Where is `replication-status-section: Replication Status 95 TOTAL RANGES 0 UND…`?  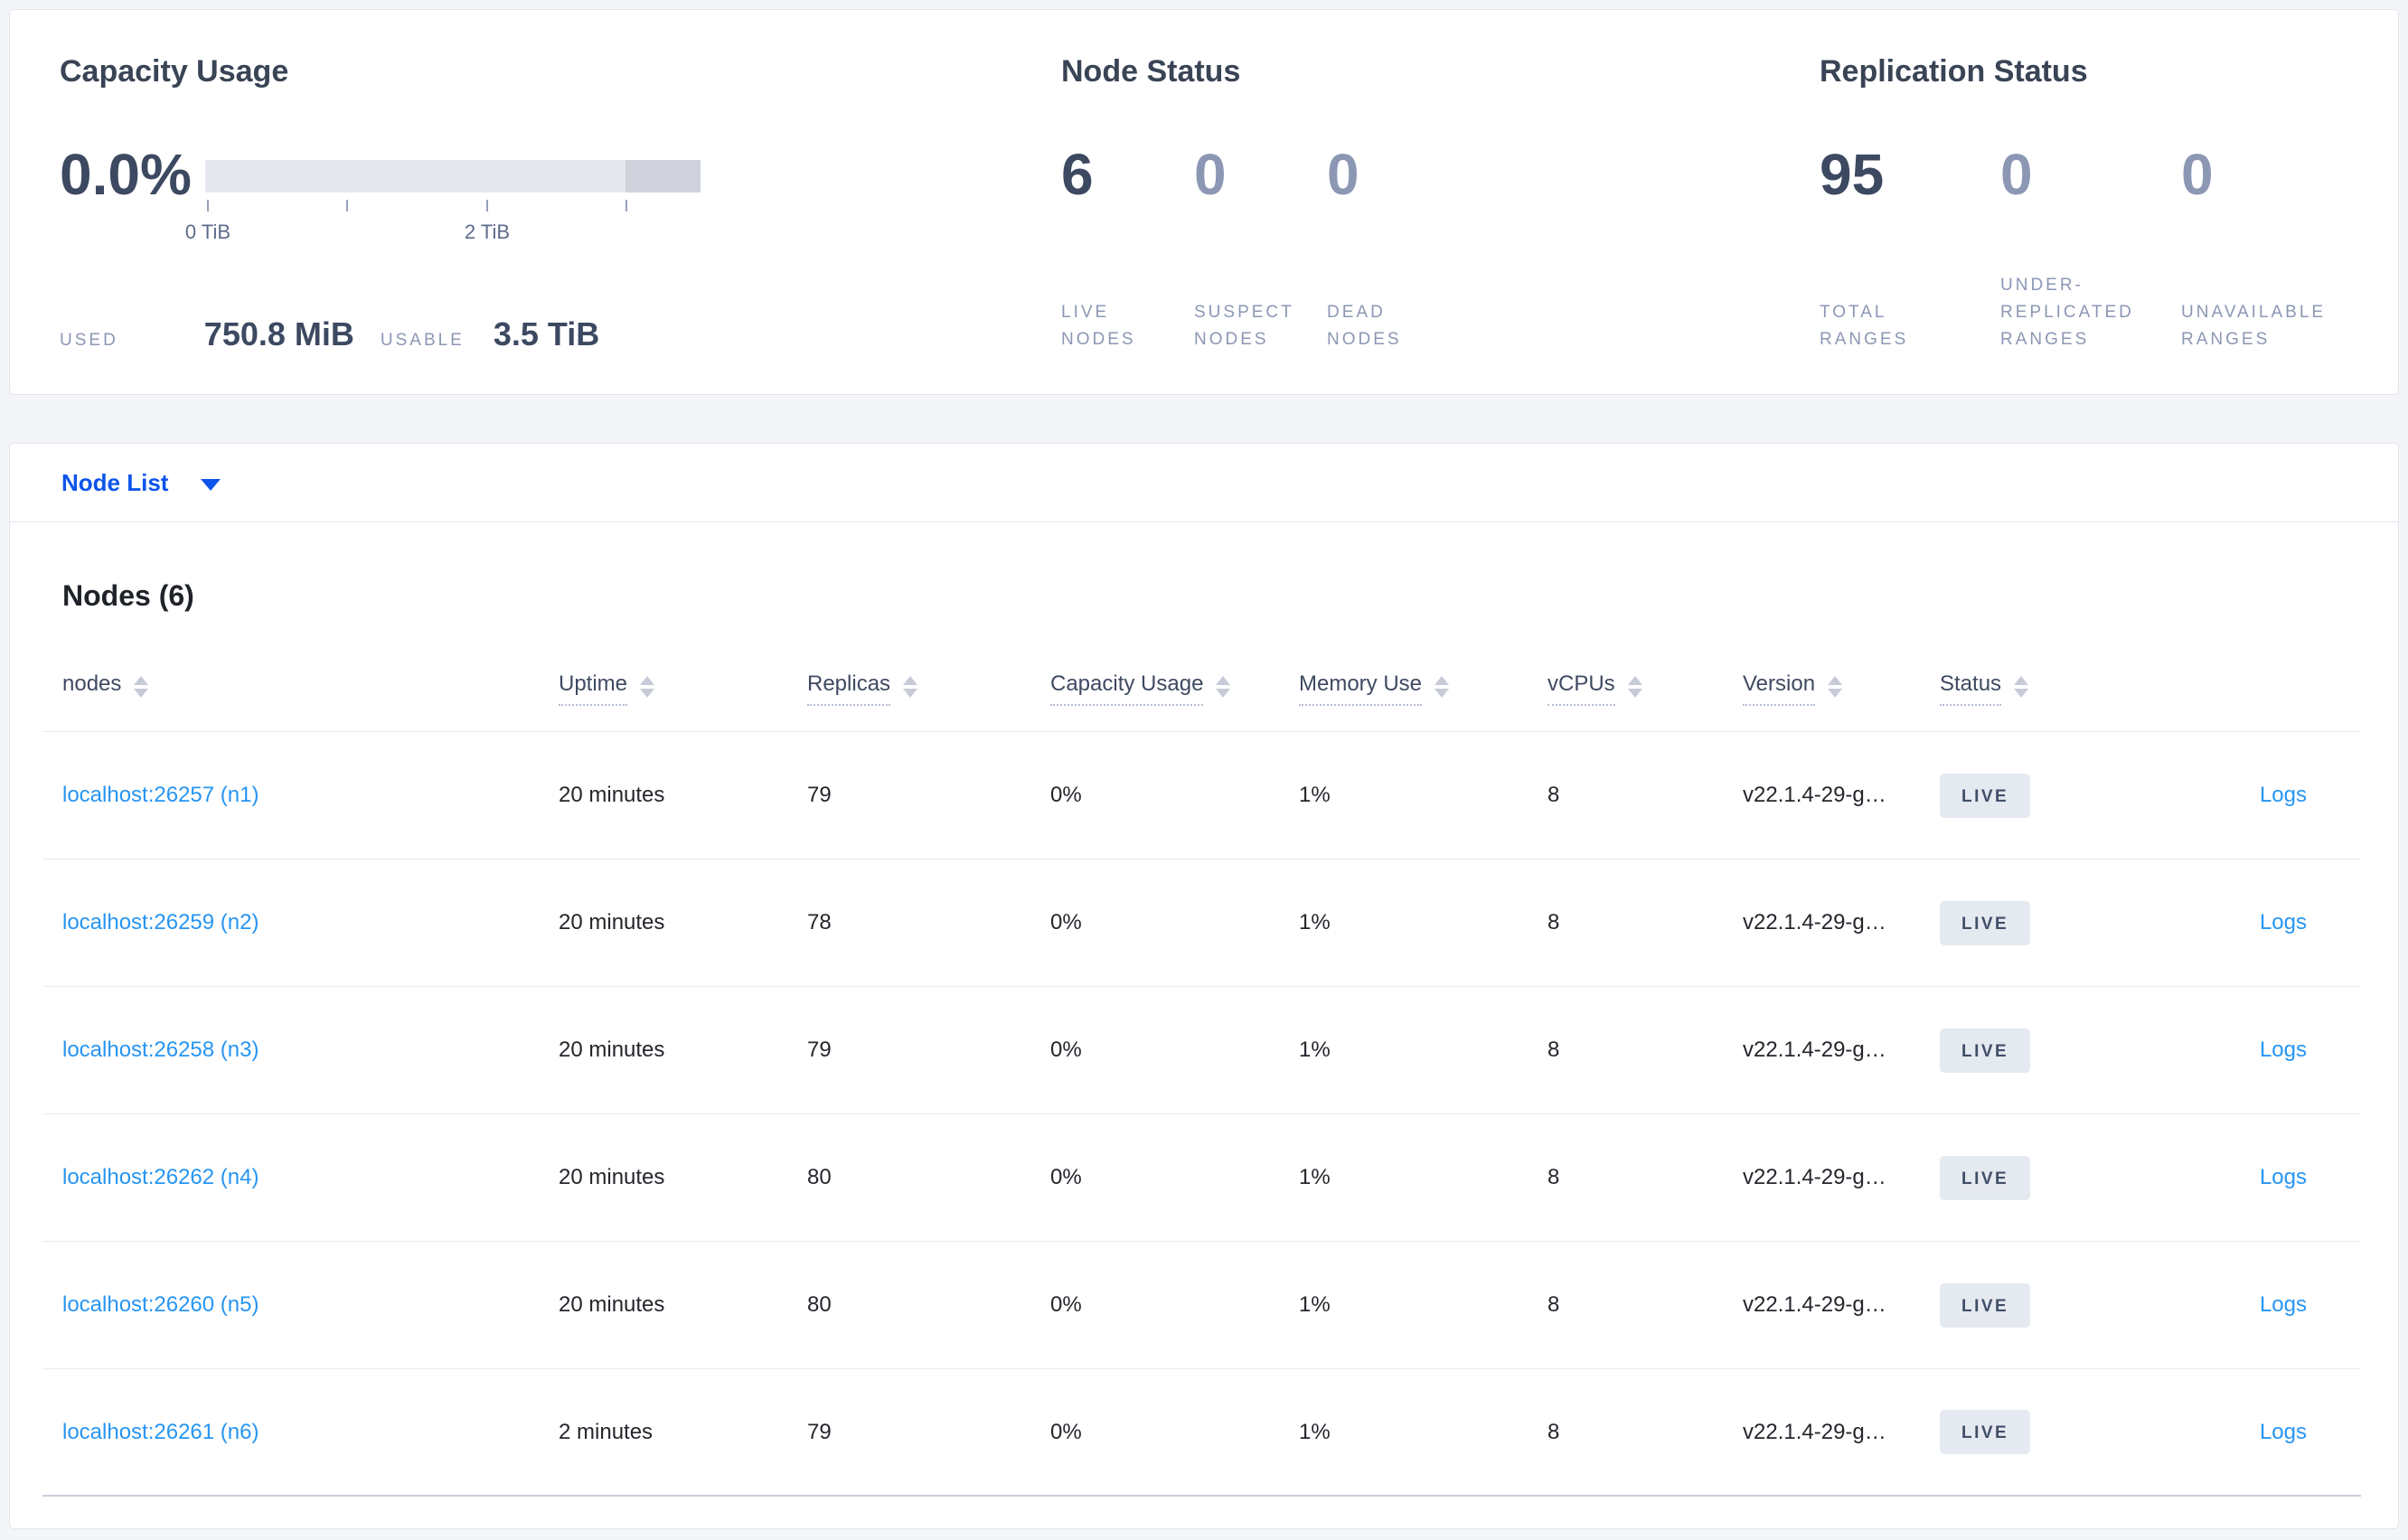
replication-status-section: Replication Status 95 TOTAL RANGES 0 UND… is located at coordinates (2109, 203).